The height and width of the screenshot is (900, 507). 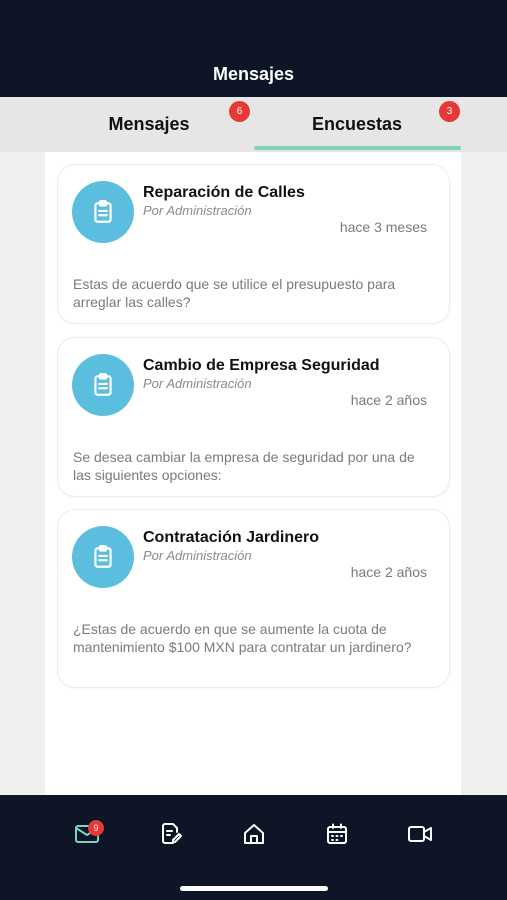 What do you see at coordinates (449, 111) in the screenshot?
I see `encuestas-count-badge: 3` at bounding box center [449, 111].